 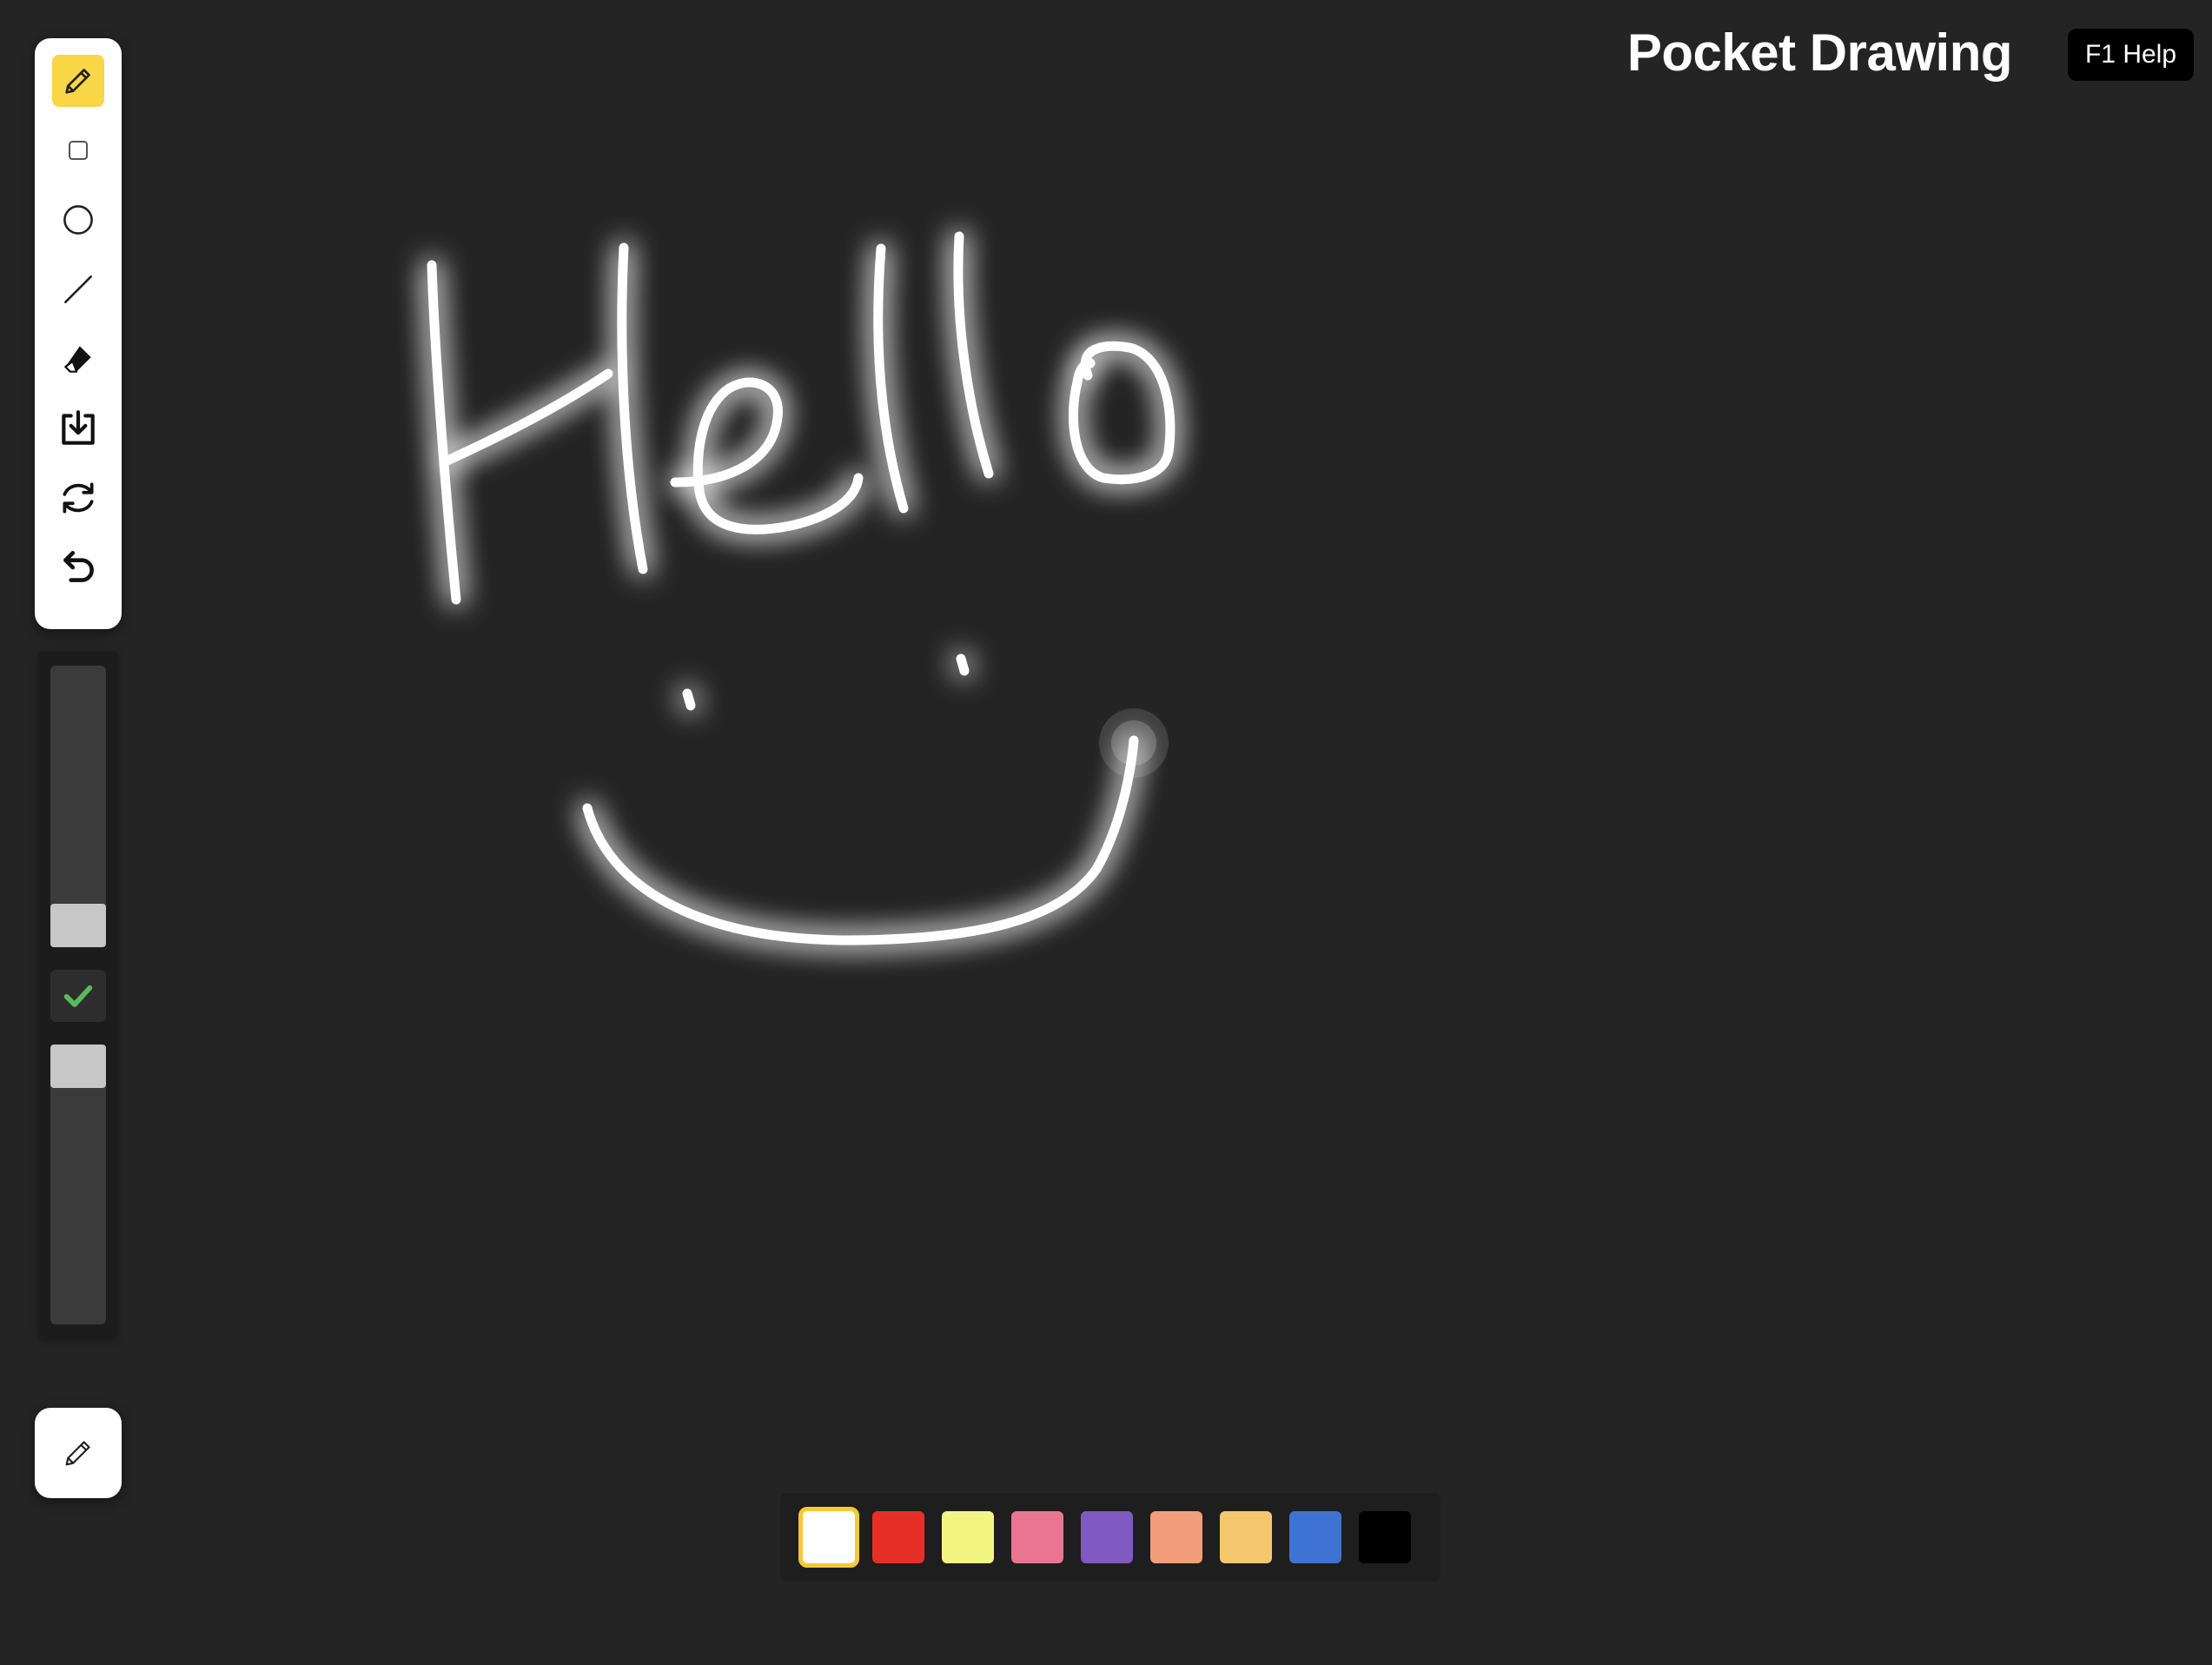 I want to click on stroke-h-bar, so click(x=527, y=417).